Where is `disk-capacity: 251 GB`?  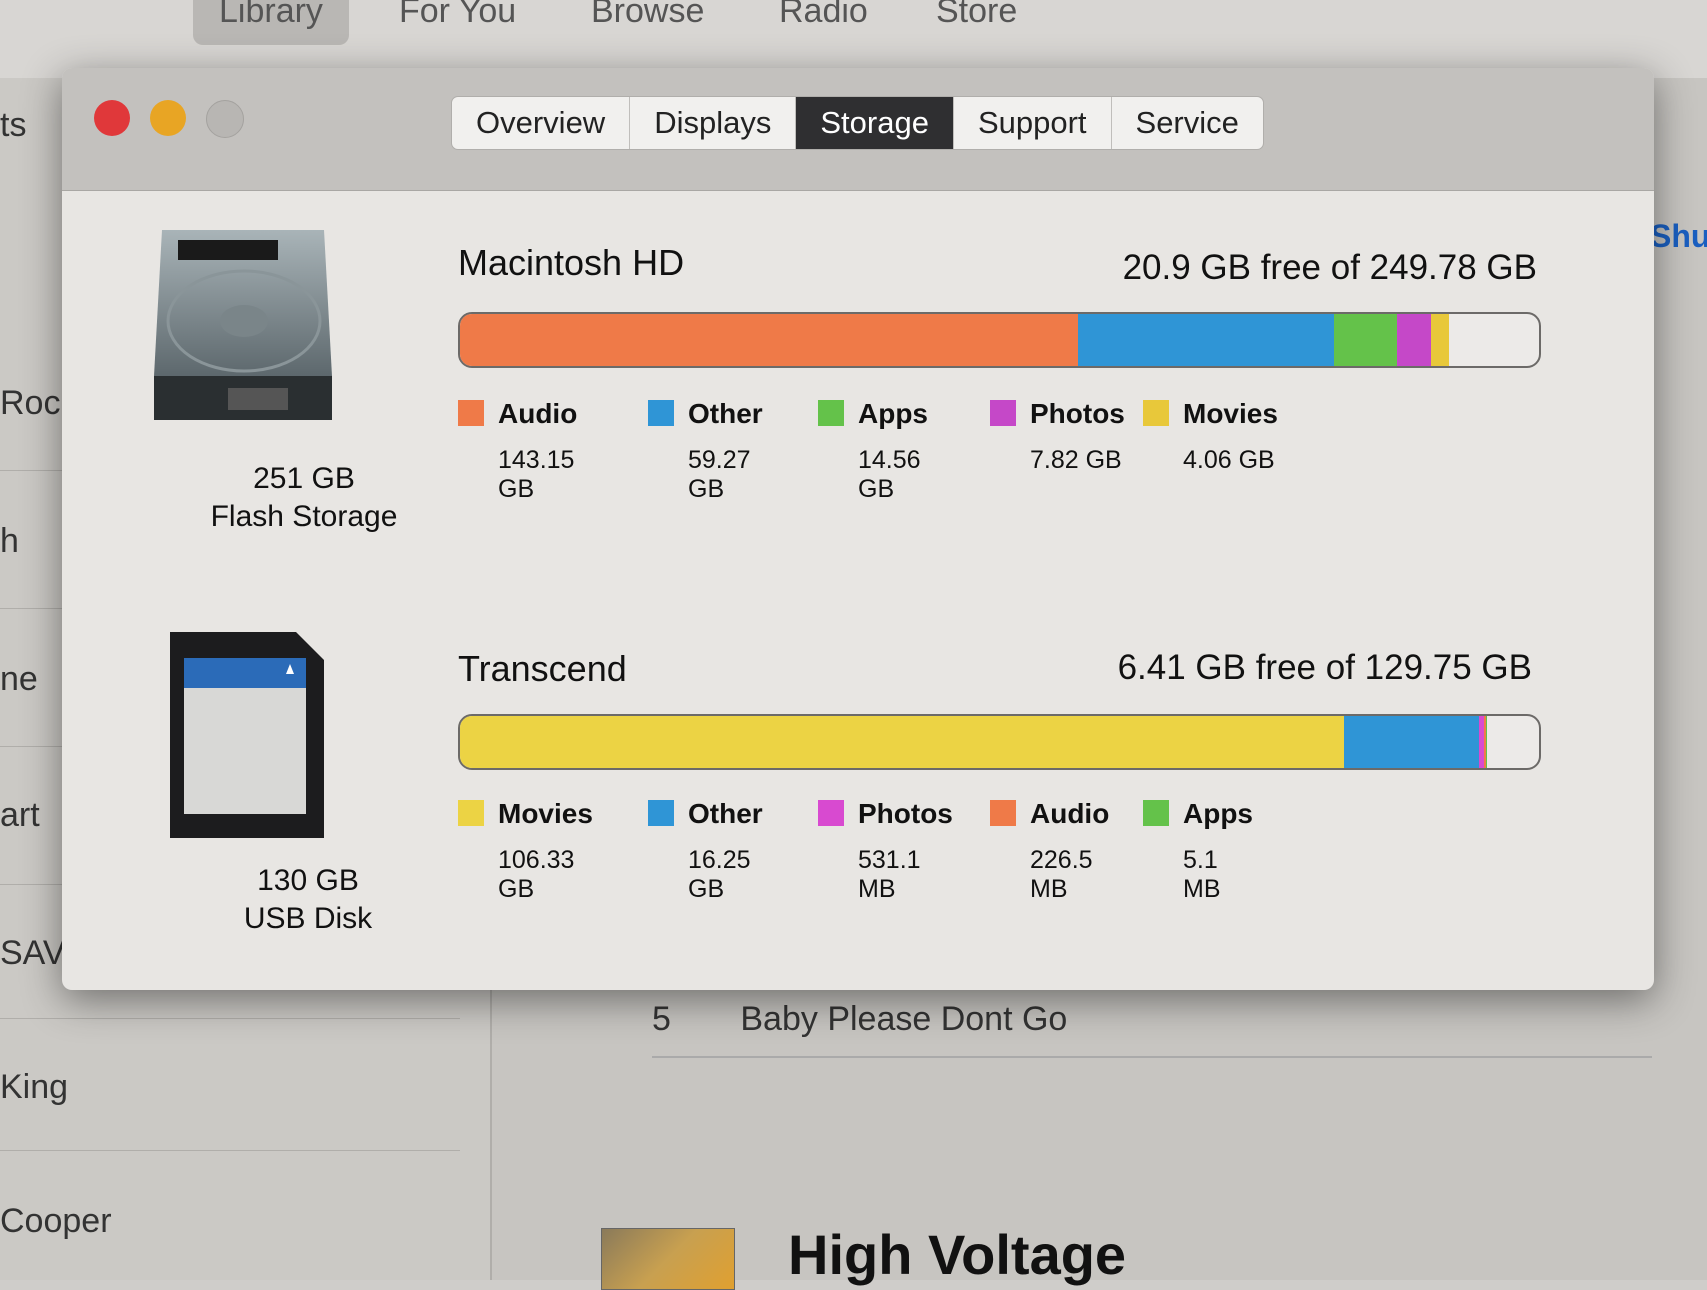
disk-capacity: 251 GB is located at coordinates (304, 478).